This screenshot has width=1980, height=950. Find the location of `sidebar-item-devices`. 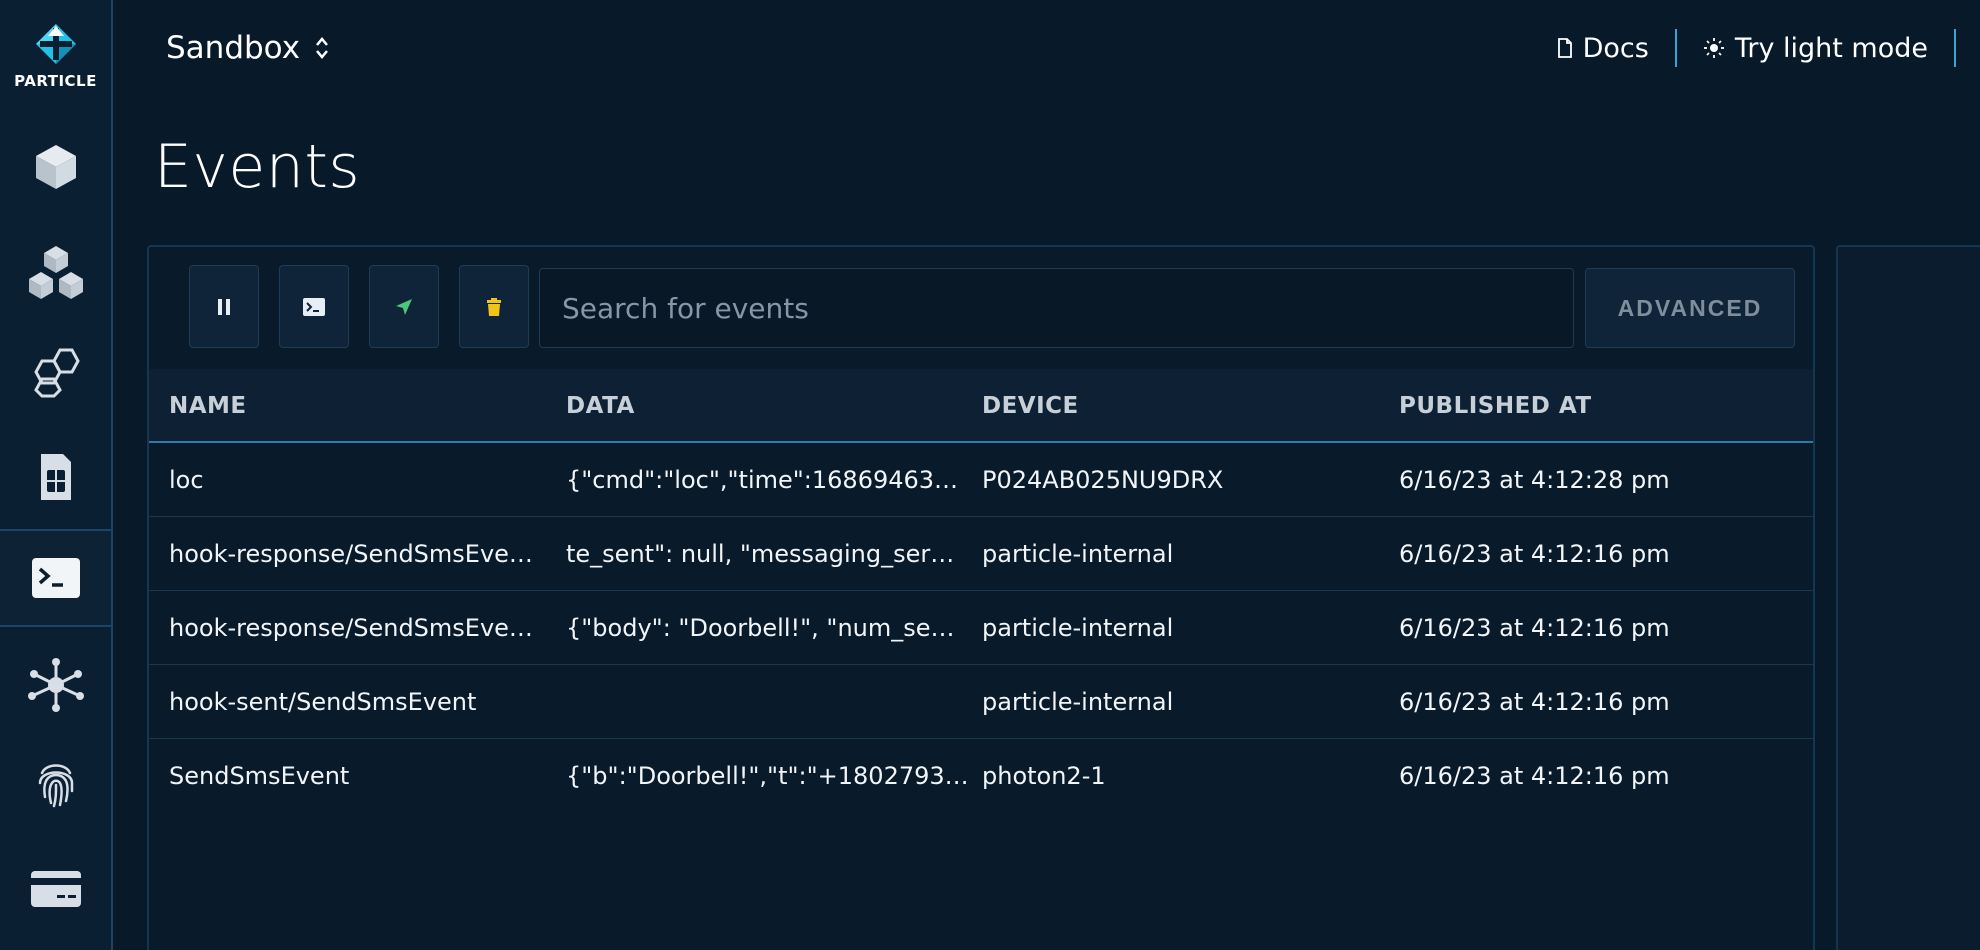

sidebar-item-devices is located at coordinates (55, 167).